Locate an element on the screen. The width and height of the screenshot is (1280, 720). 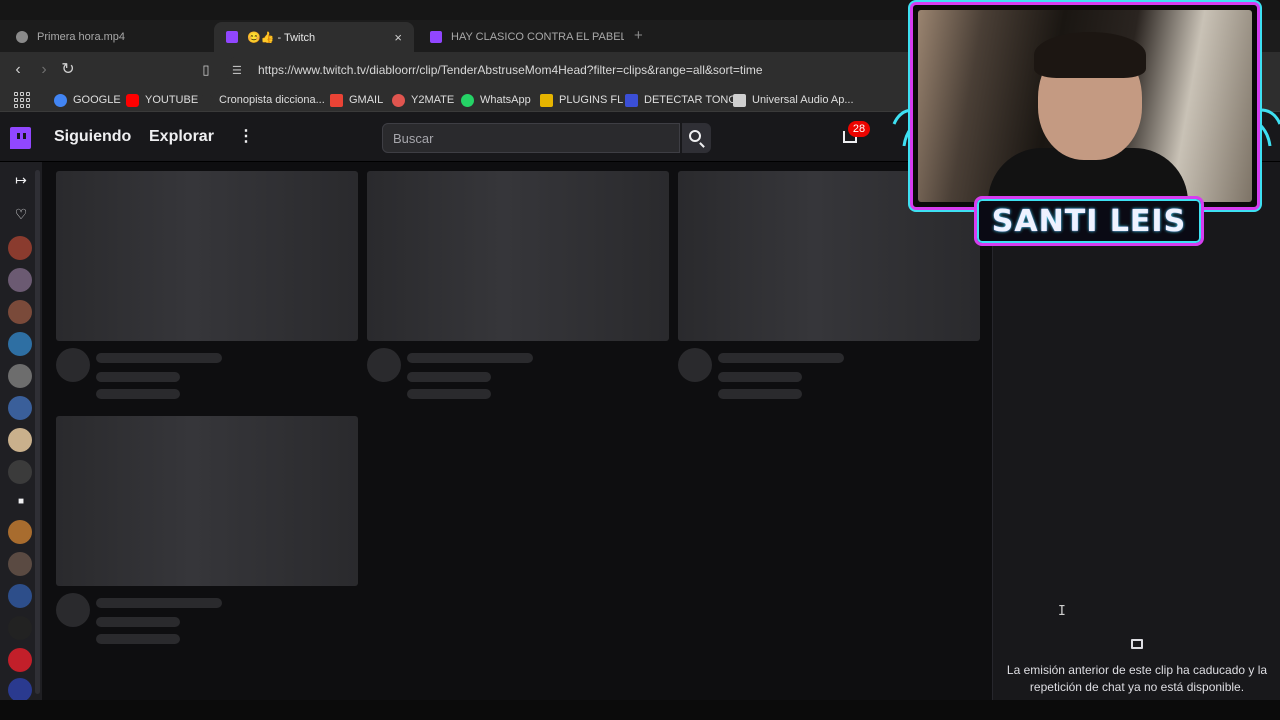
forward-arrow-icon: › is located at coordinates (44, 70).